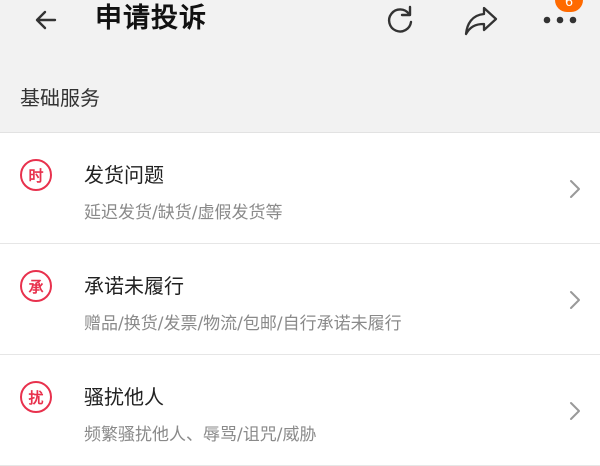 Image resolution: width=600 pixels, height=466 pixels. What do you see at coordinates (124, 175) in the screenshot?
I see `list-item-title: 发货问题` at bounding box center [124, 175].